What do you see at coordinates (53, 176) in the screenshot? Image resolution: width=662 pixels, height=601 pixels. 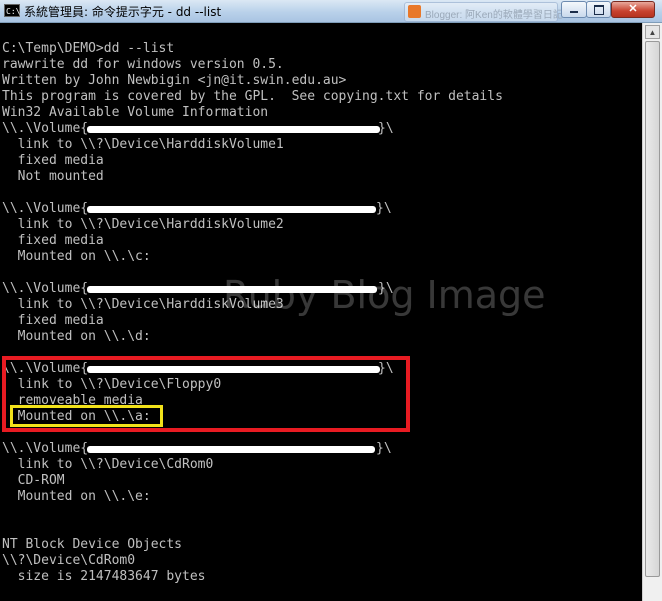 I see `console-line: Not mounted` at bounding box center [53, 176].